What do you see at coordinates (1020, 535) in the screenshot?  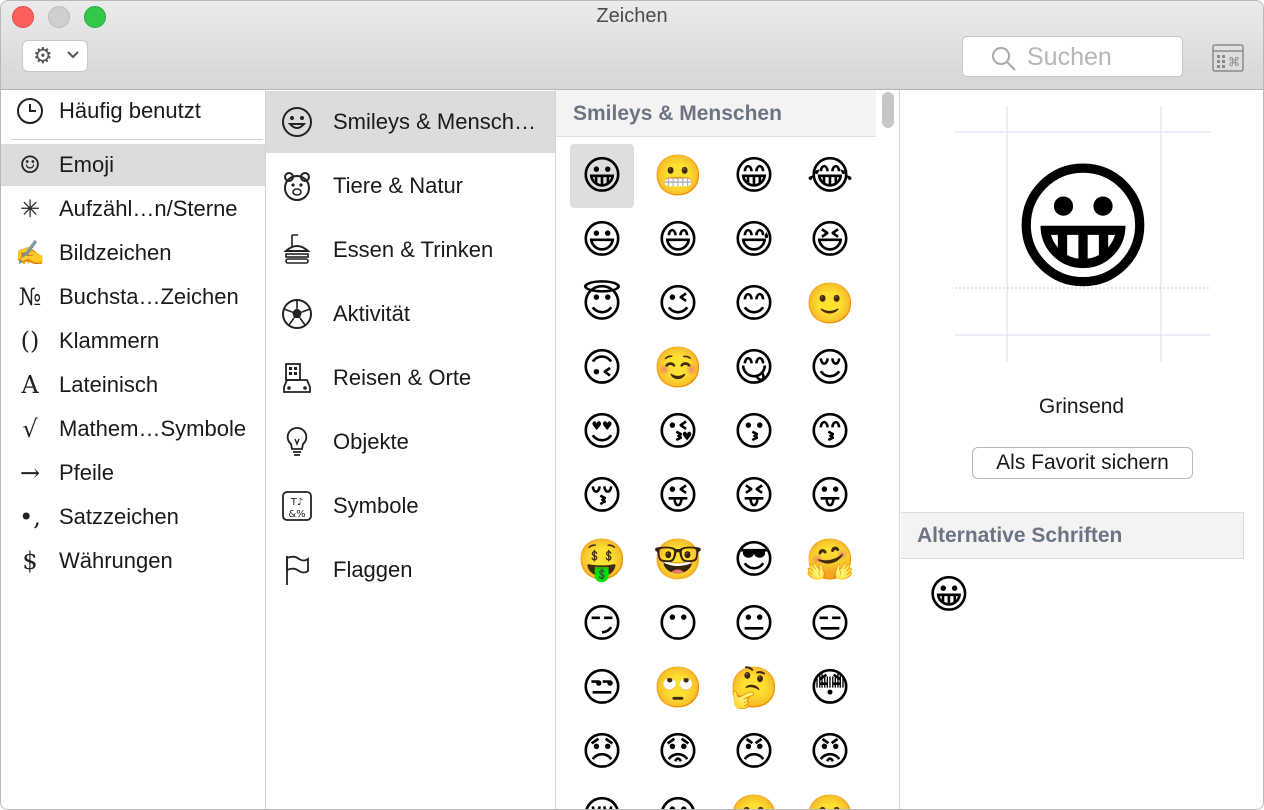 I see `alternative-fonts-title: Alternative Schriften` at bounding box center [1020, 535].